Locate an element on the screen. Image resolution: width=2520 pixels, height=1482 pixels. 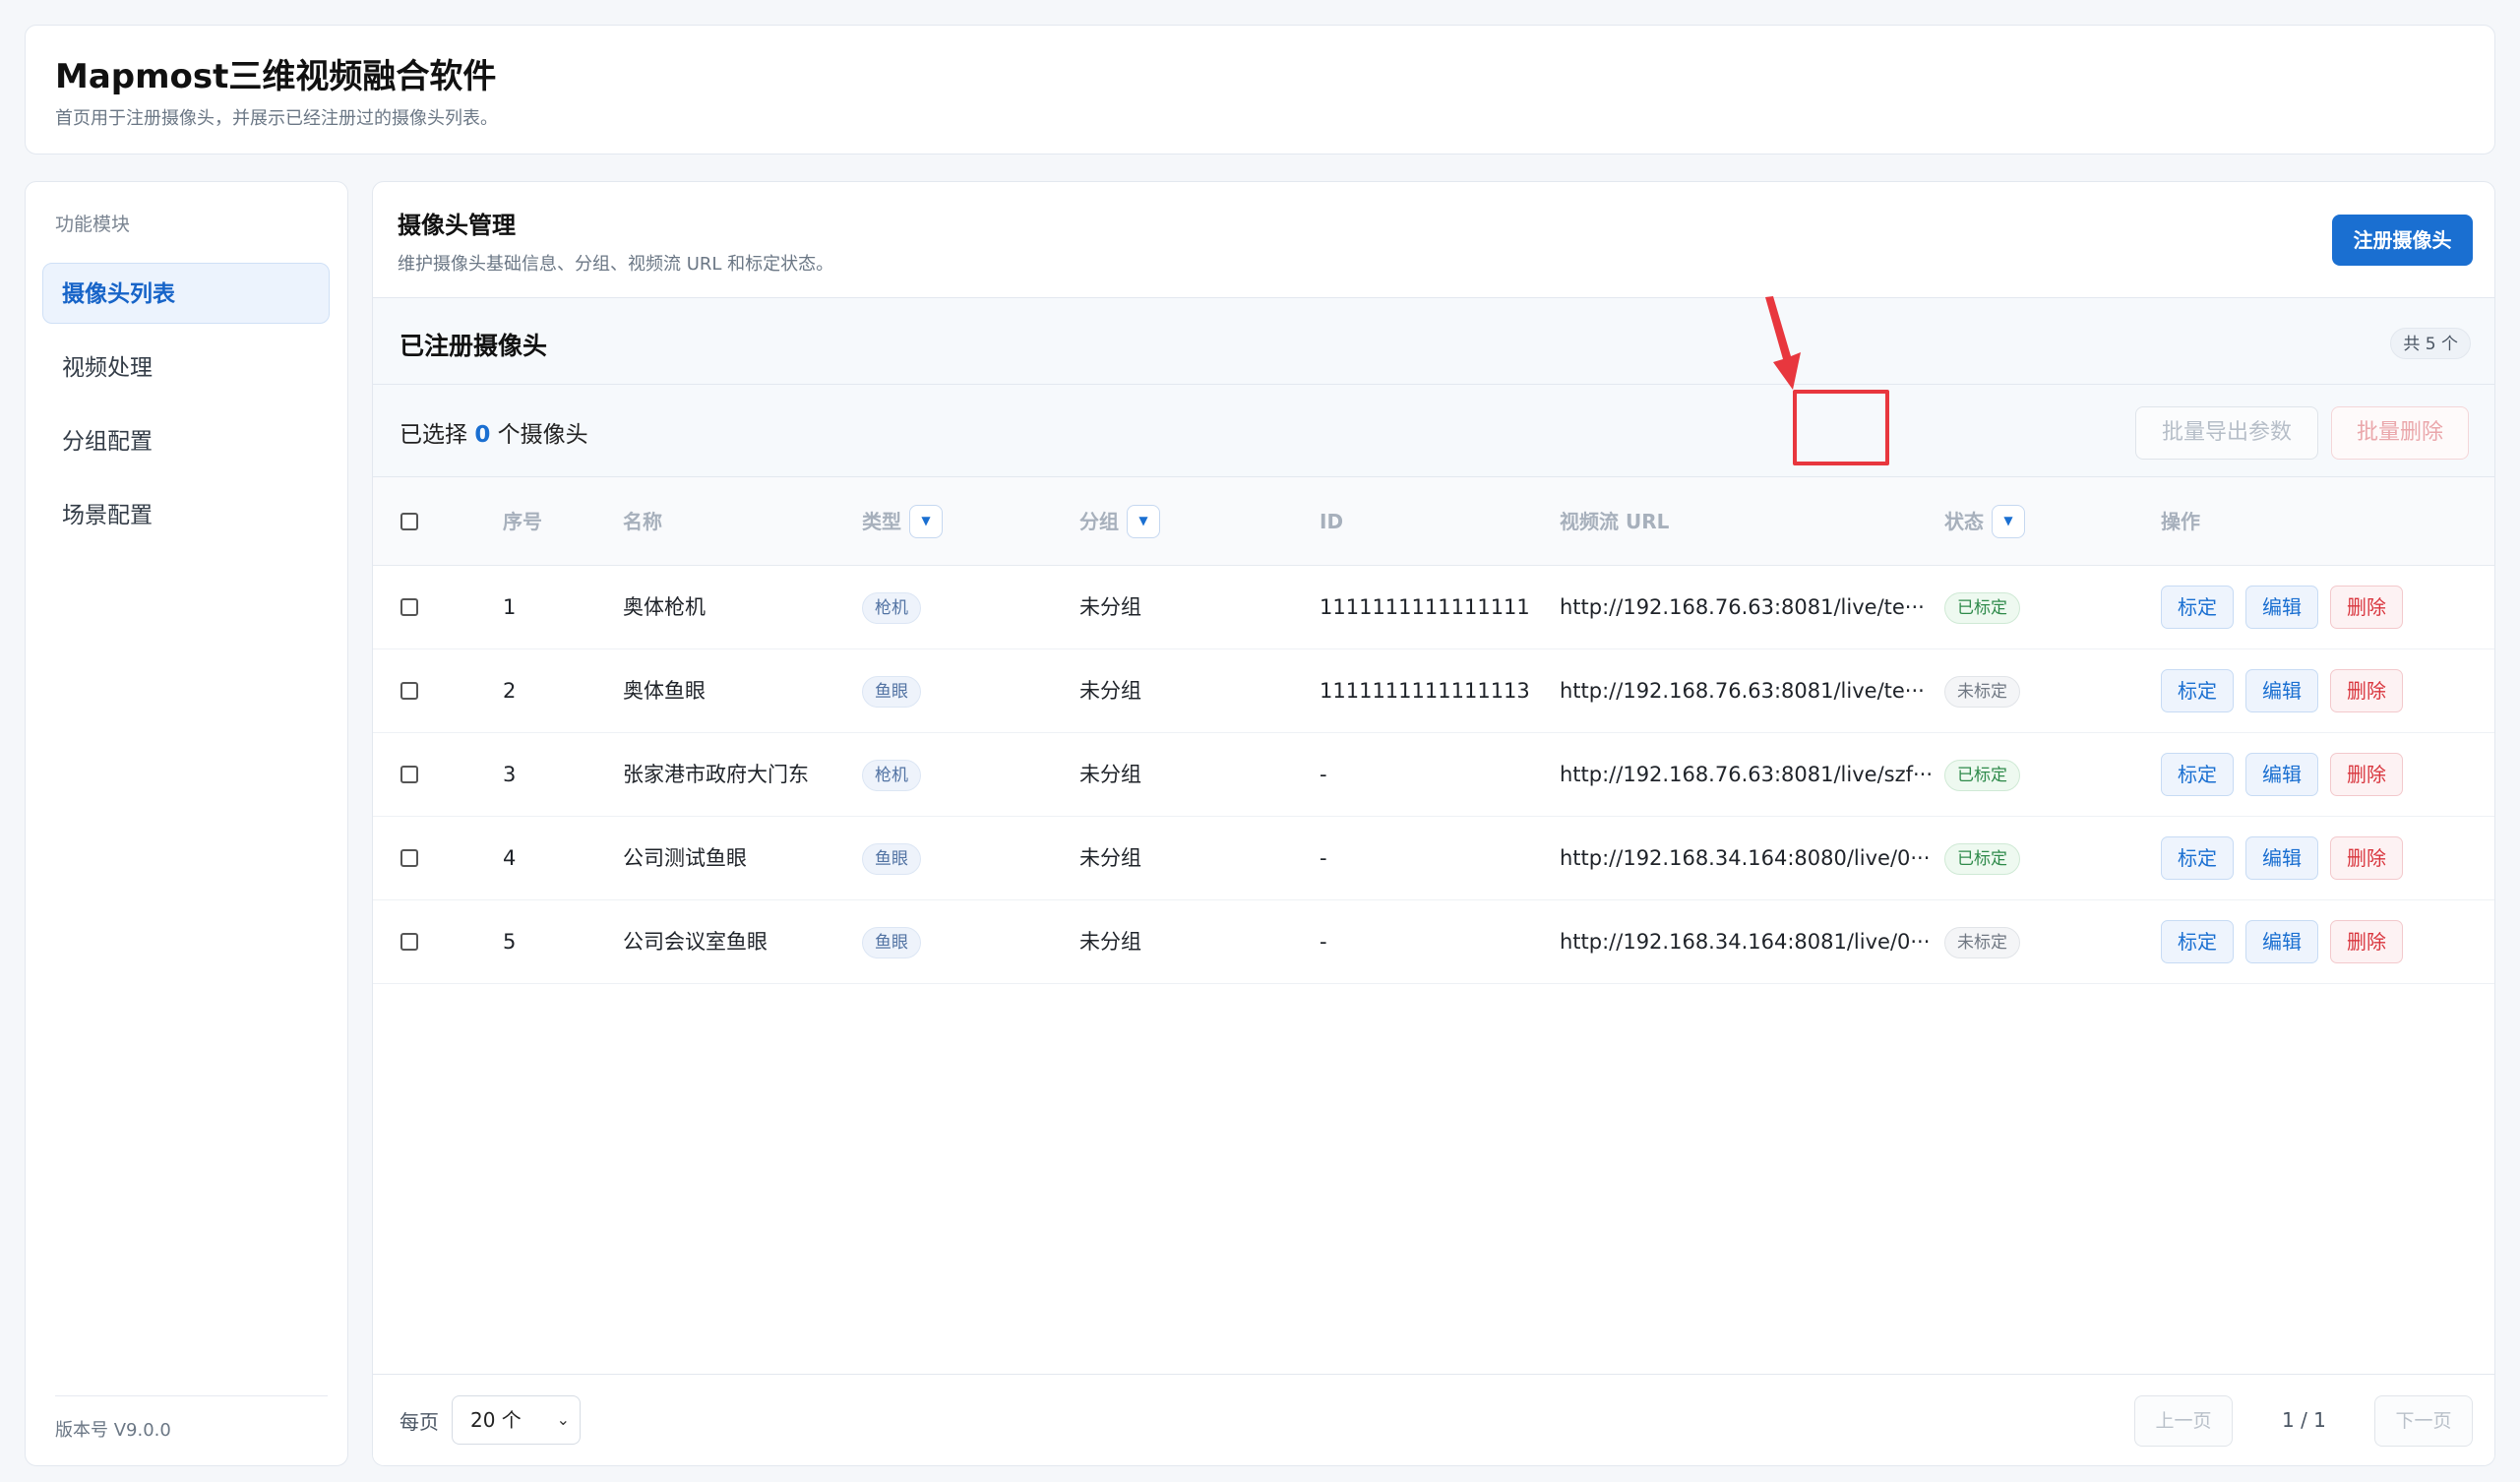
header-group-label: 分组 is located at coordinates (1099, 521).